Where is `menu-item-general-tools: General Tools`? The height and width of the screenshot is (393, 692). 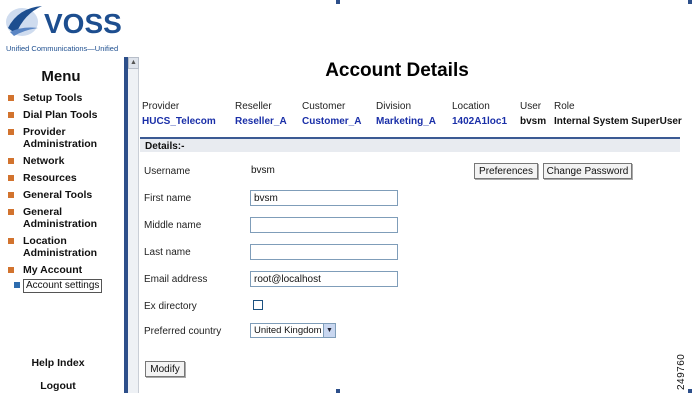
menu-item-general-tools: General Tools is located at coordinates (66, 195).